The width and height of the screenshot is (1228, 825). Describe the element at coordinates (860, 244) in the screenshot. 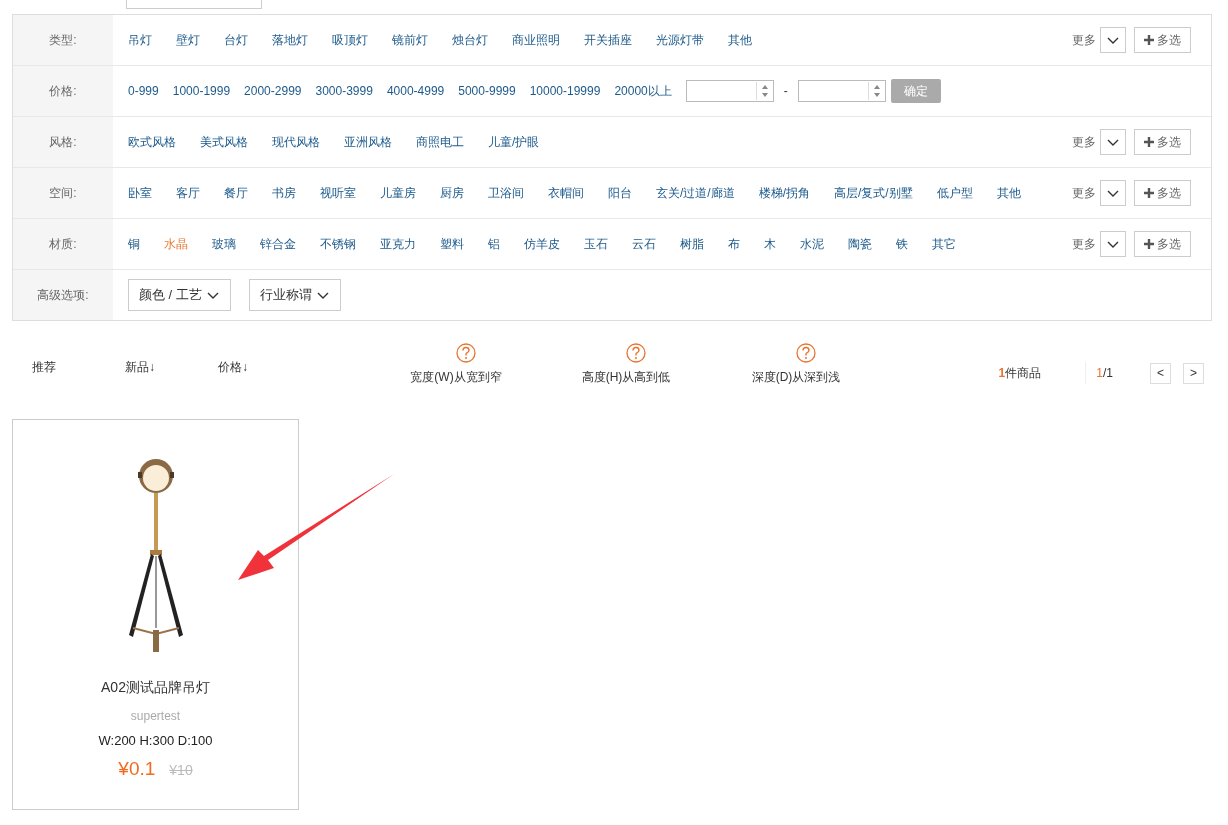

I see `filter-option: 陶瓷` at that location.